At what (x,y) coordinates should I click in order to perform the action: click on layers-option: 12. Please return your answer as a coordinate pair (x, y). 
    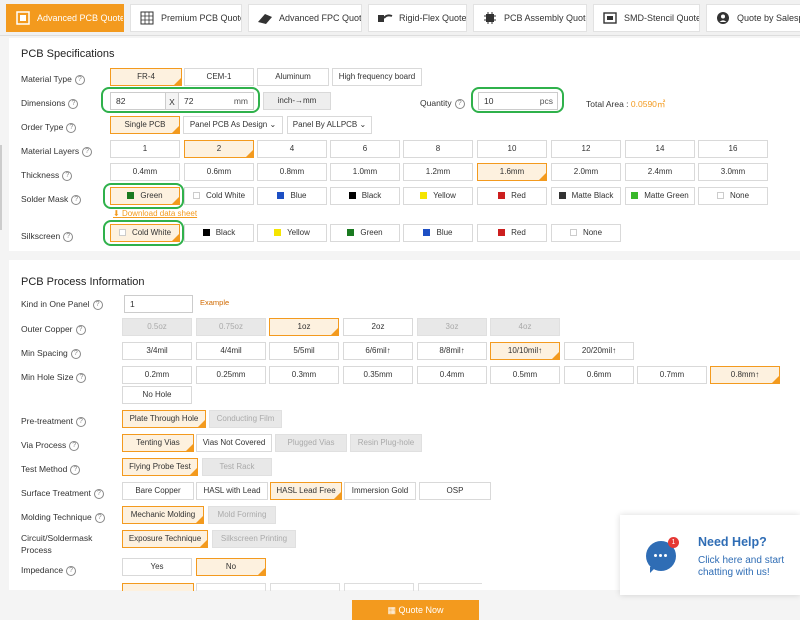
    Looking at the image, I should click on (586, 149).